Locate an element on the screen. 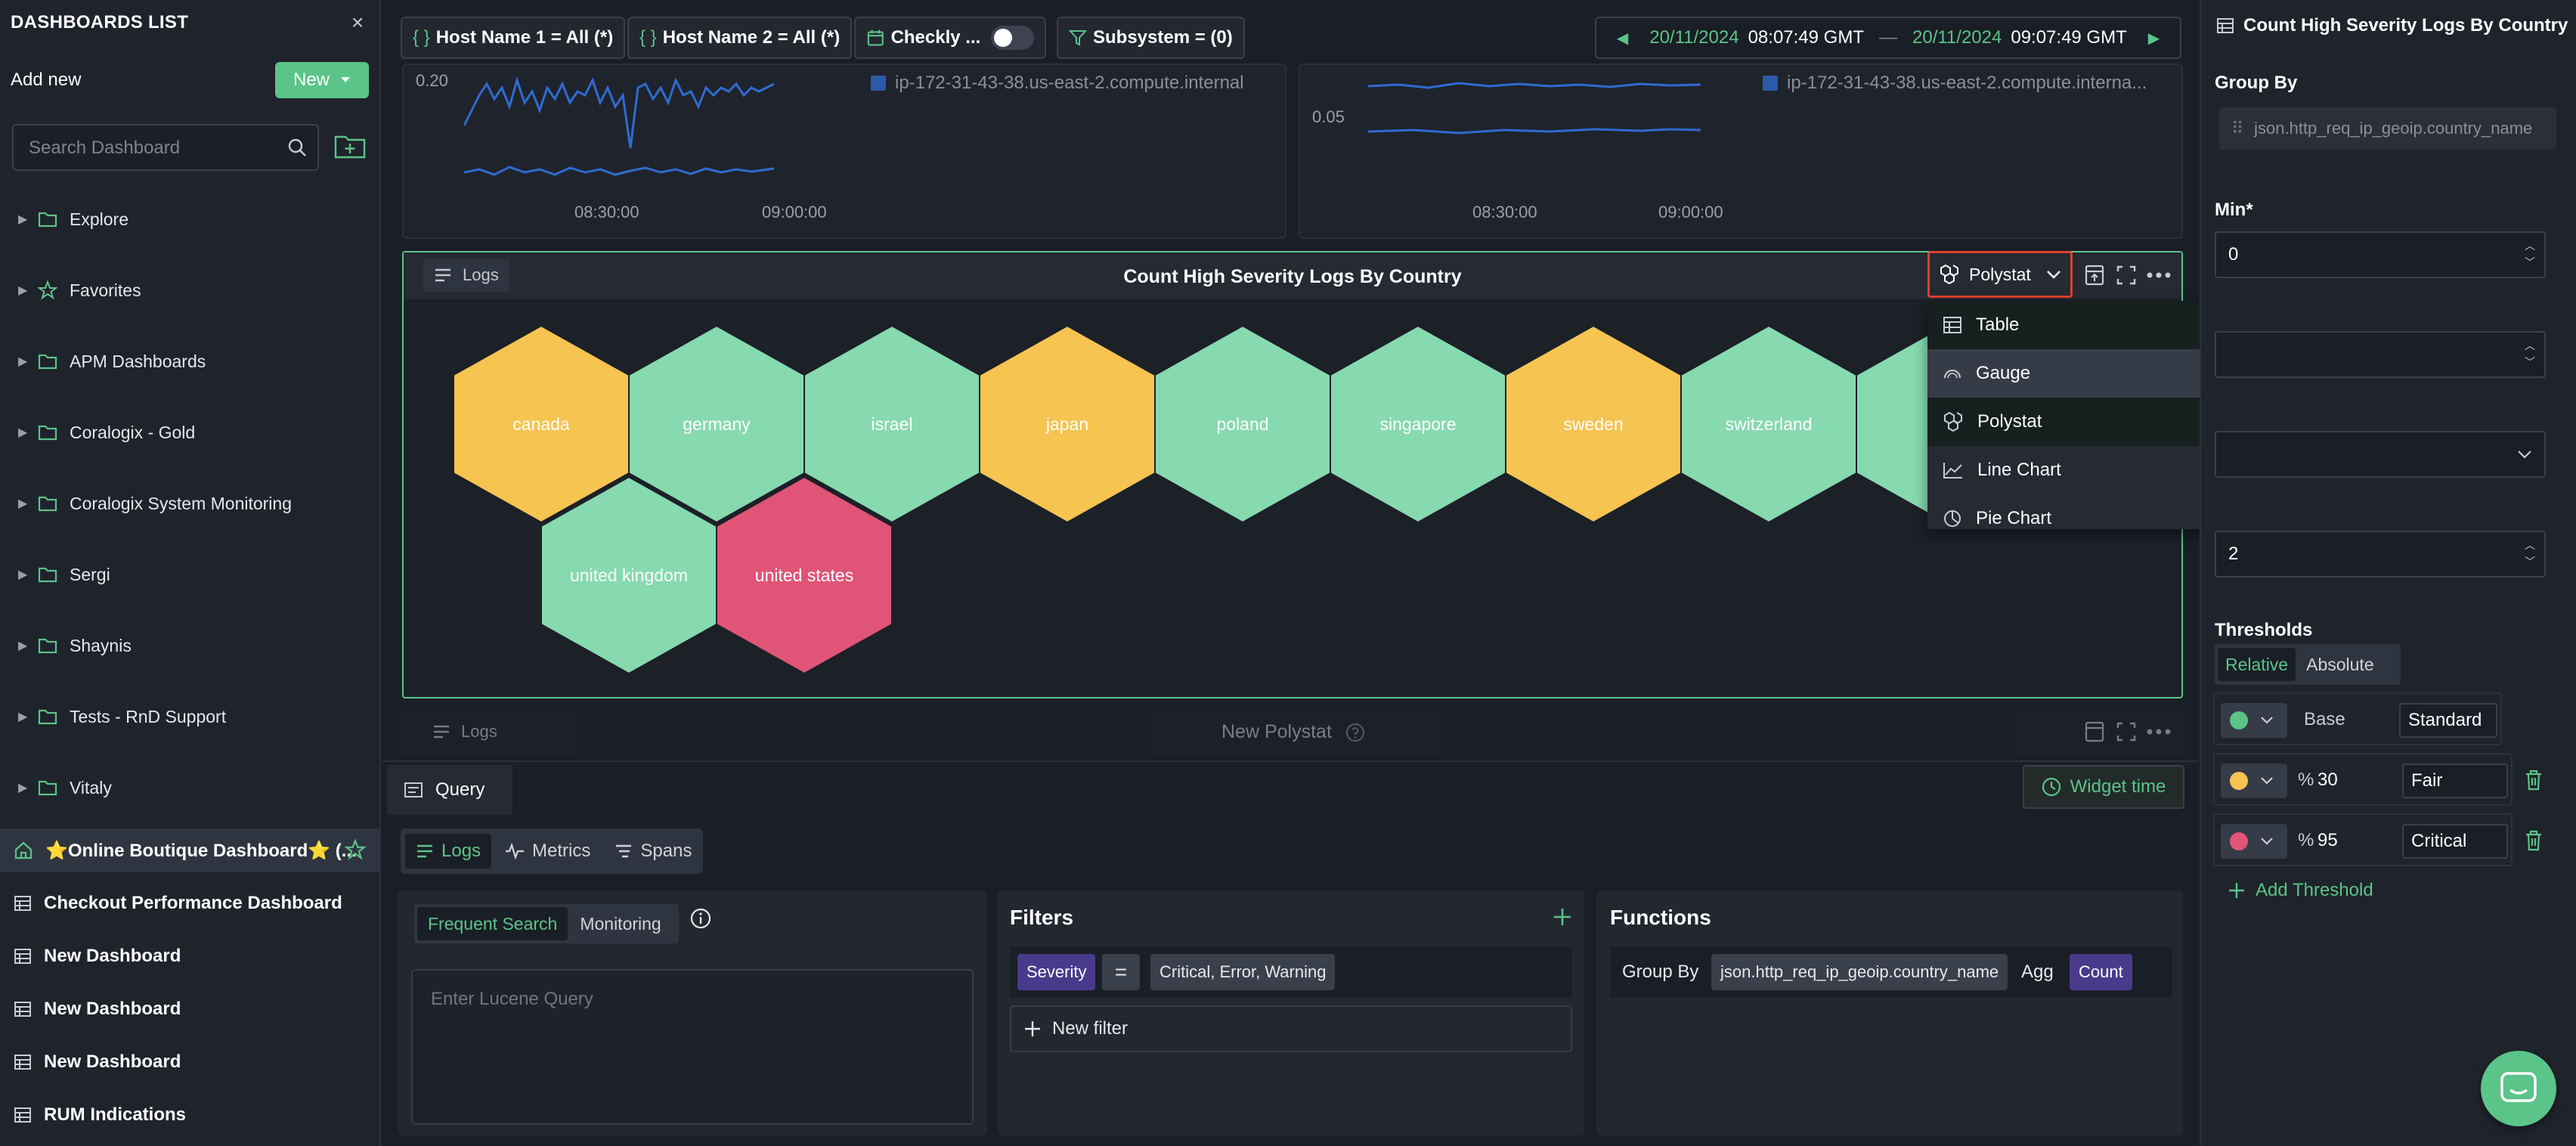 This screenshot has height=1146, width=2576. checkly-toggle is located at coordinates (1012, 38).